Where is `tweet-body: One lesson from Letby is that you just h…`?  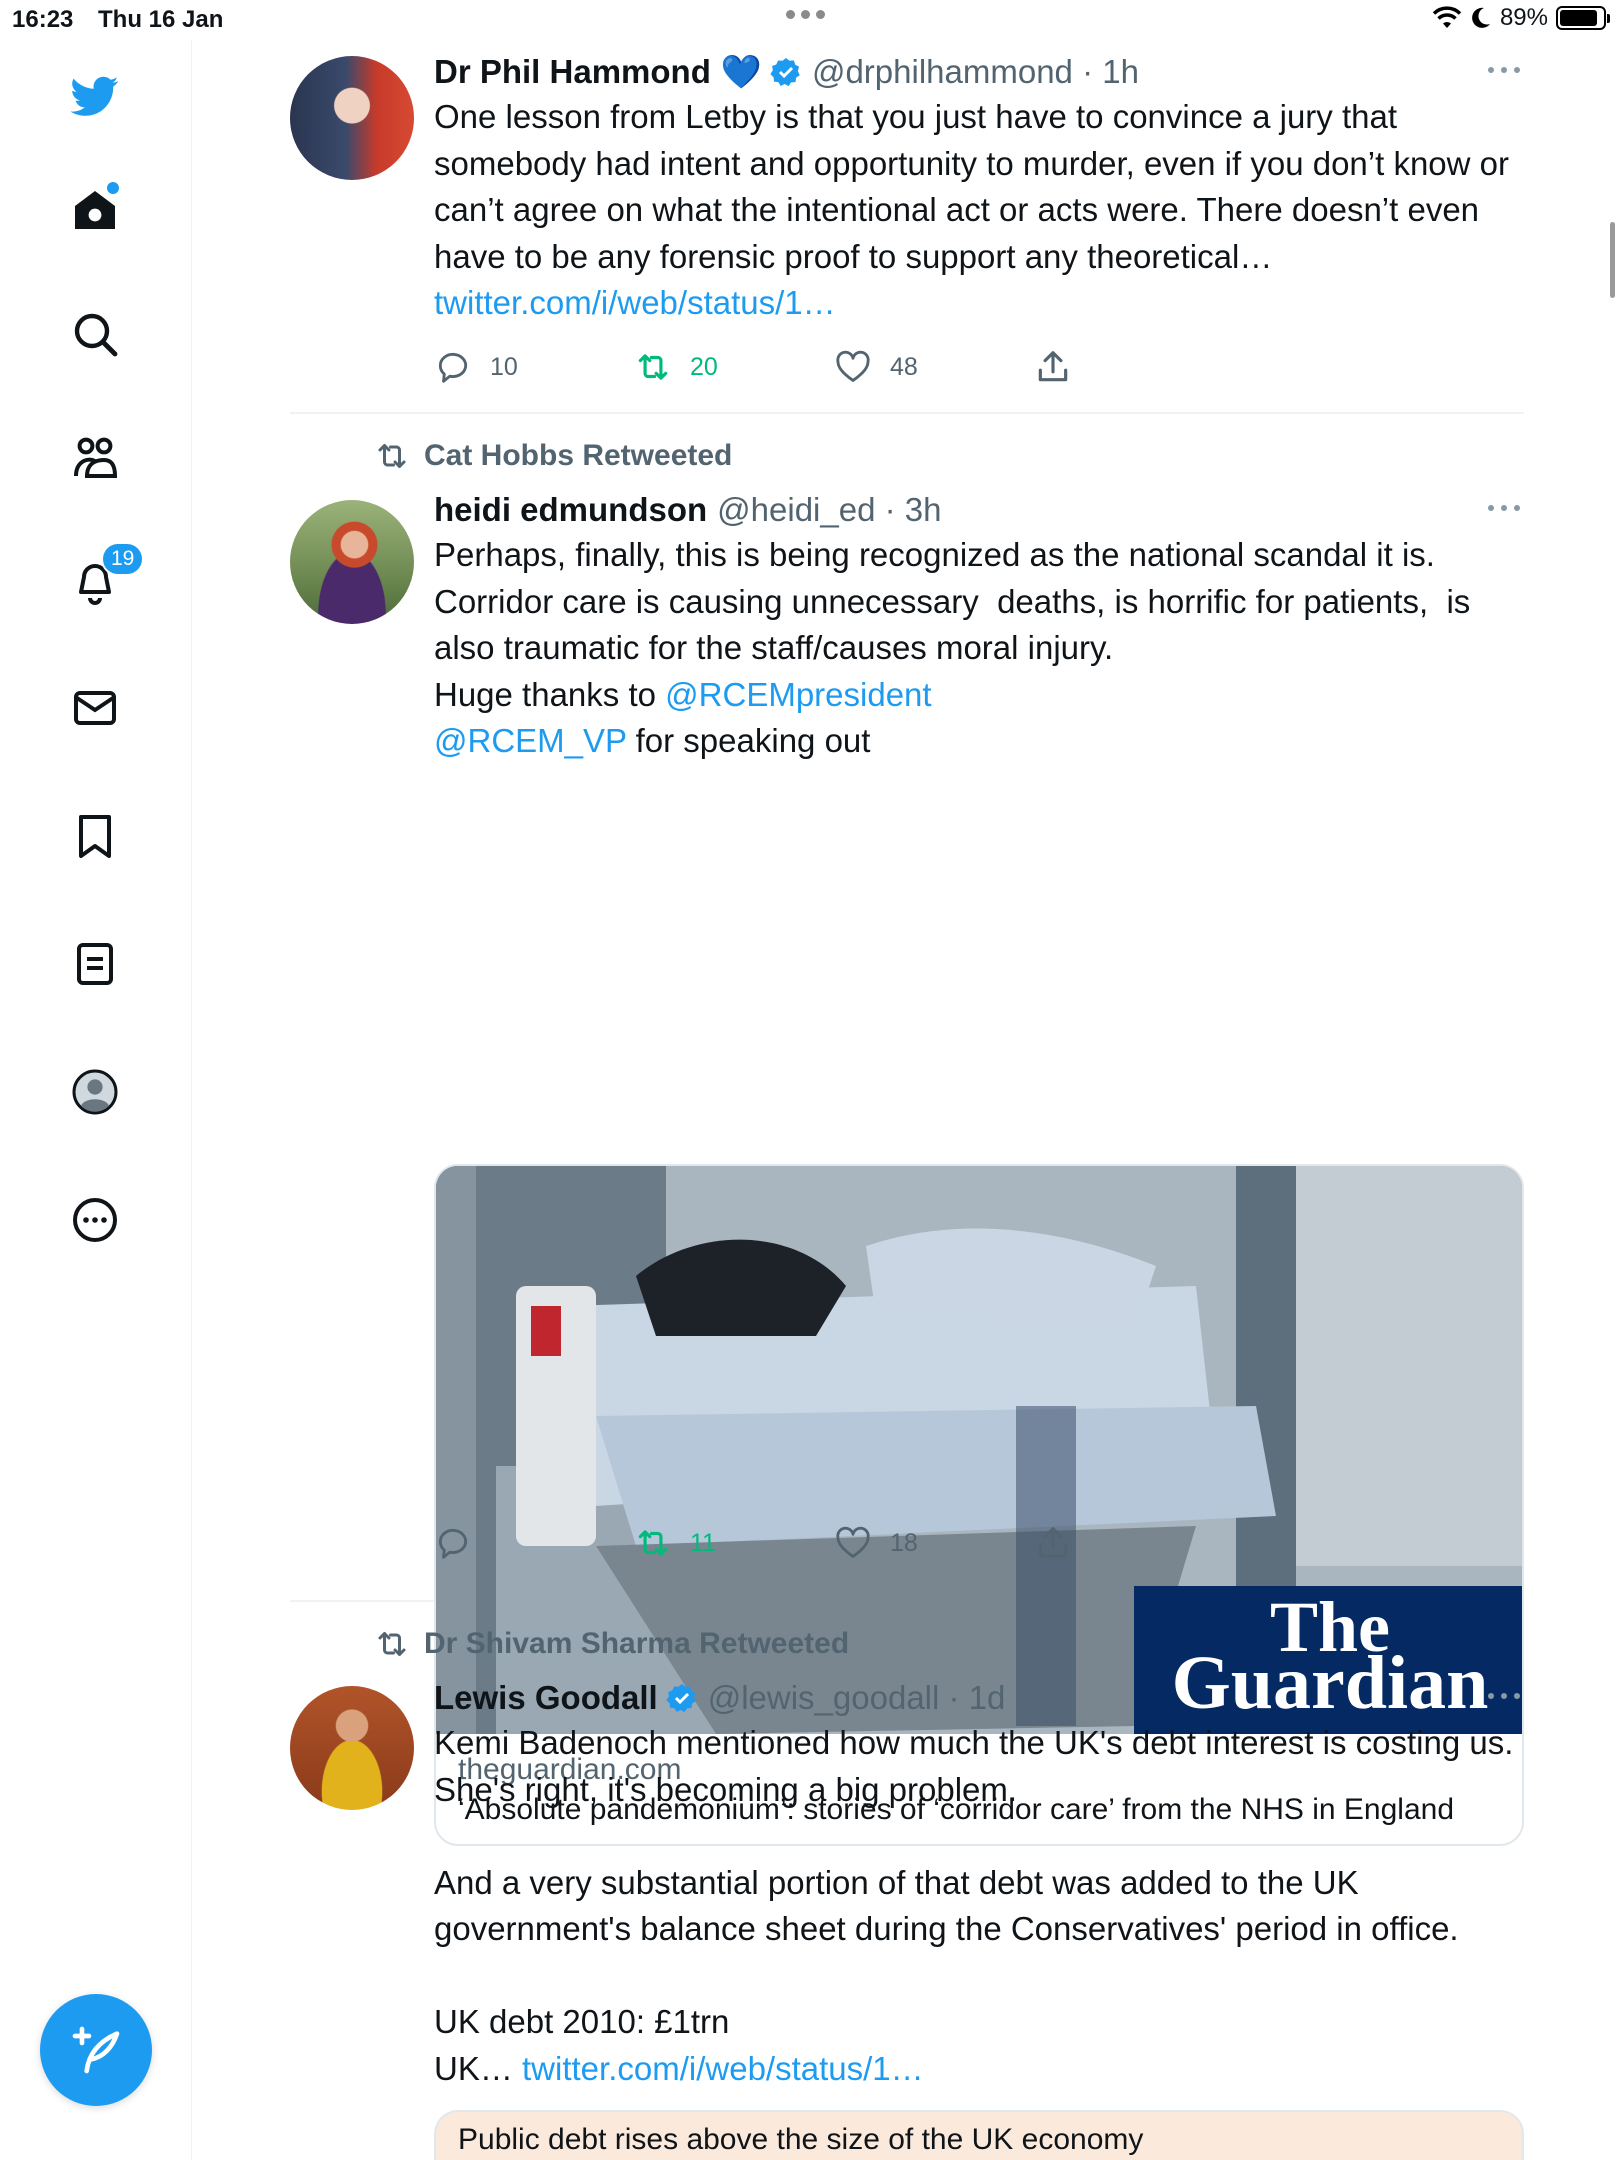
tweet-body: One lesson from Letby is that you just h… is located at coordinates (976, 186).